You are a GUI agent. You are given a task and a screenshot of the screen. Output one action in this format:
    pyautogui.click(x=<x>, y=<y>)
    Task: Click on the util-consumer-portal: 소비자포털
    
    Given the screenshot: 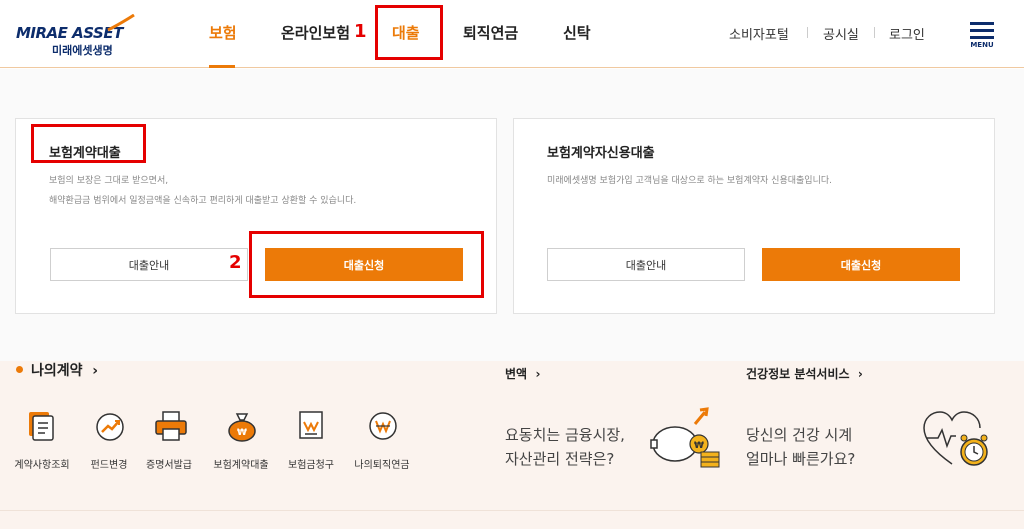 What is the action you would take?
    pyautogui.click(x=759, y=33)
    